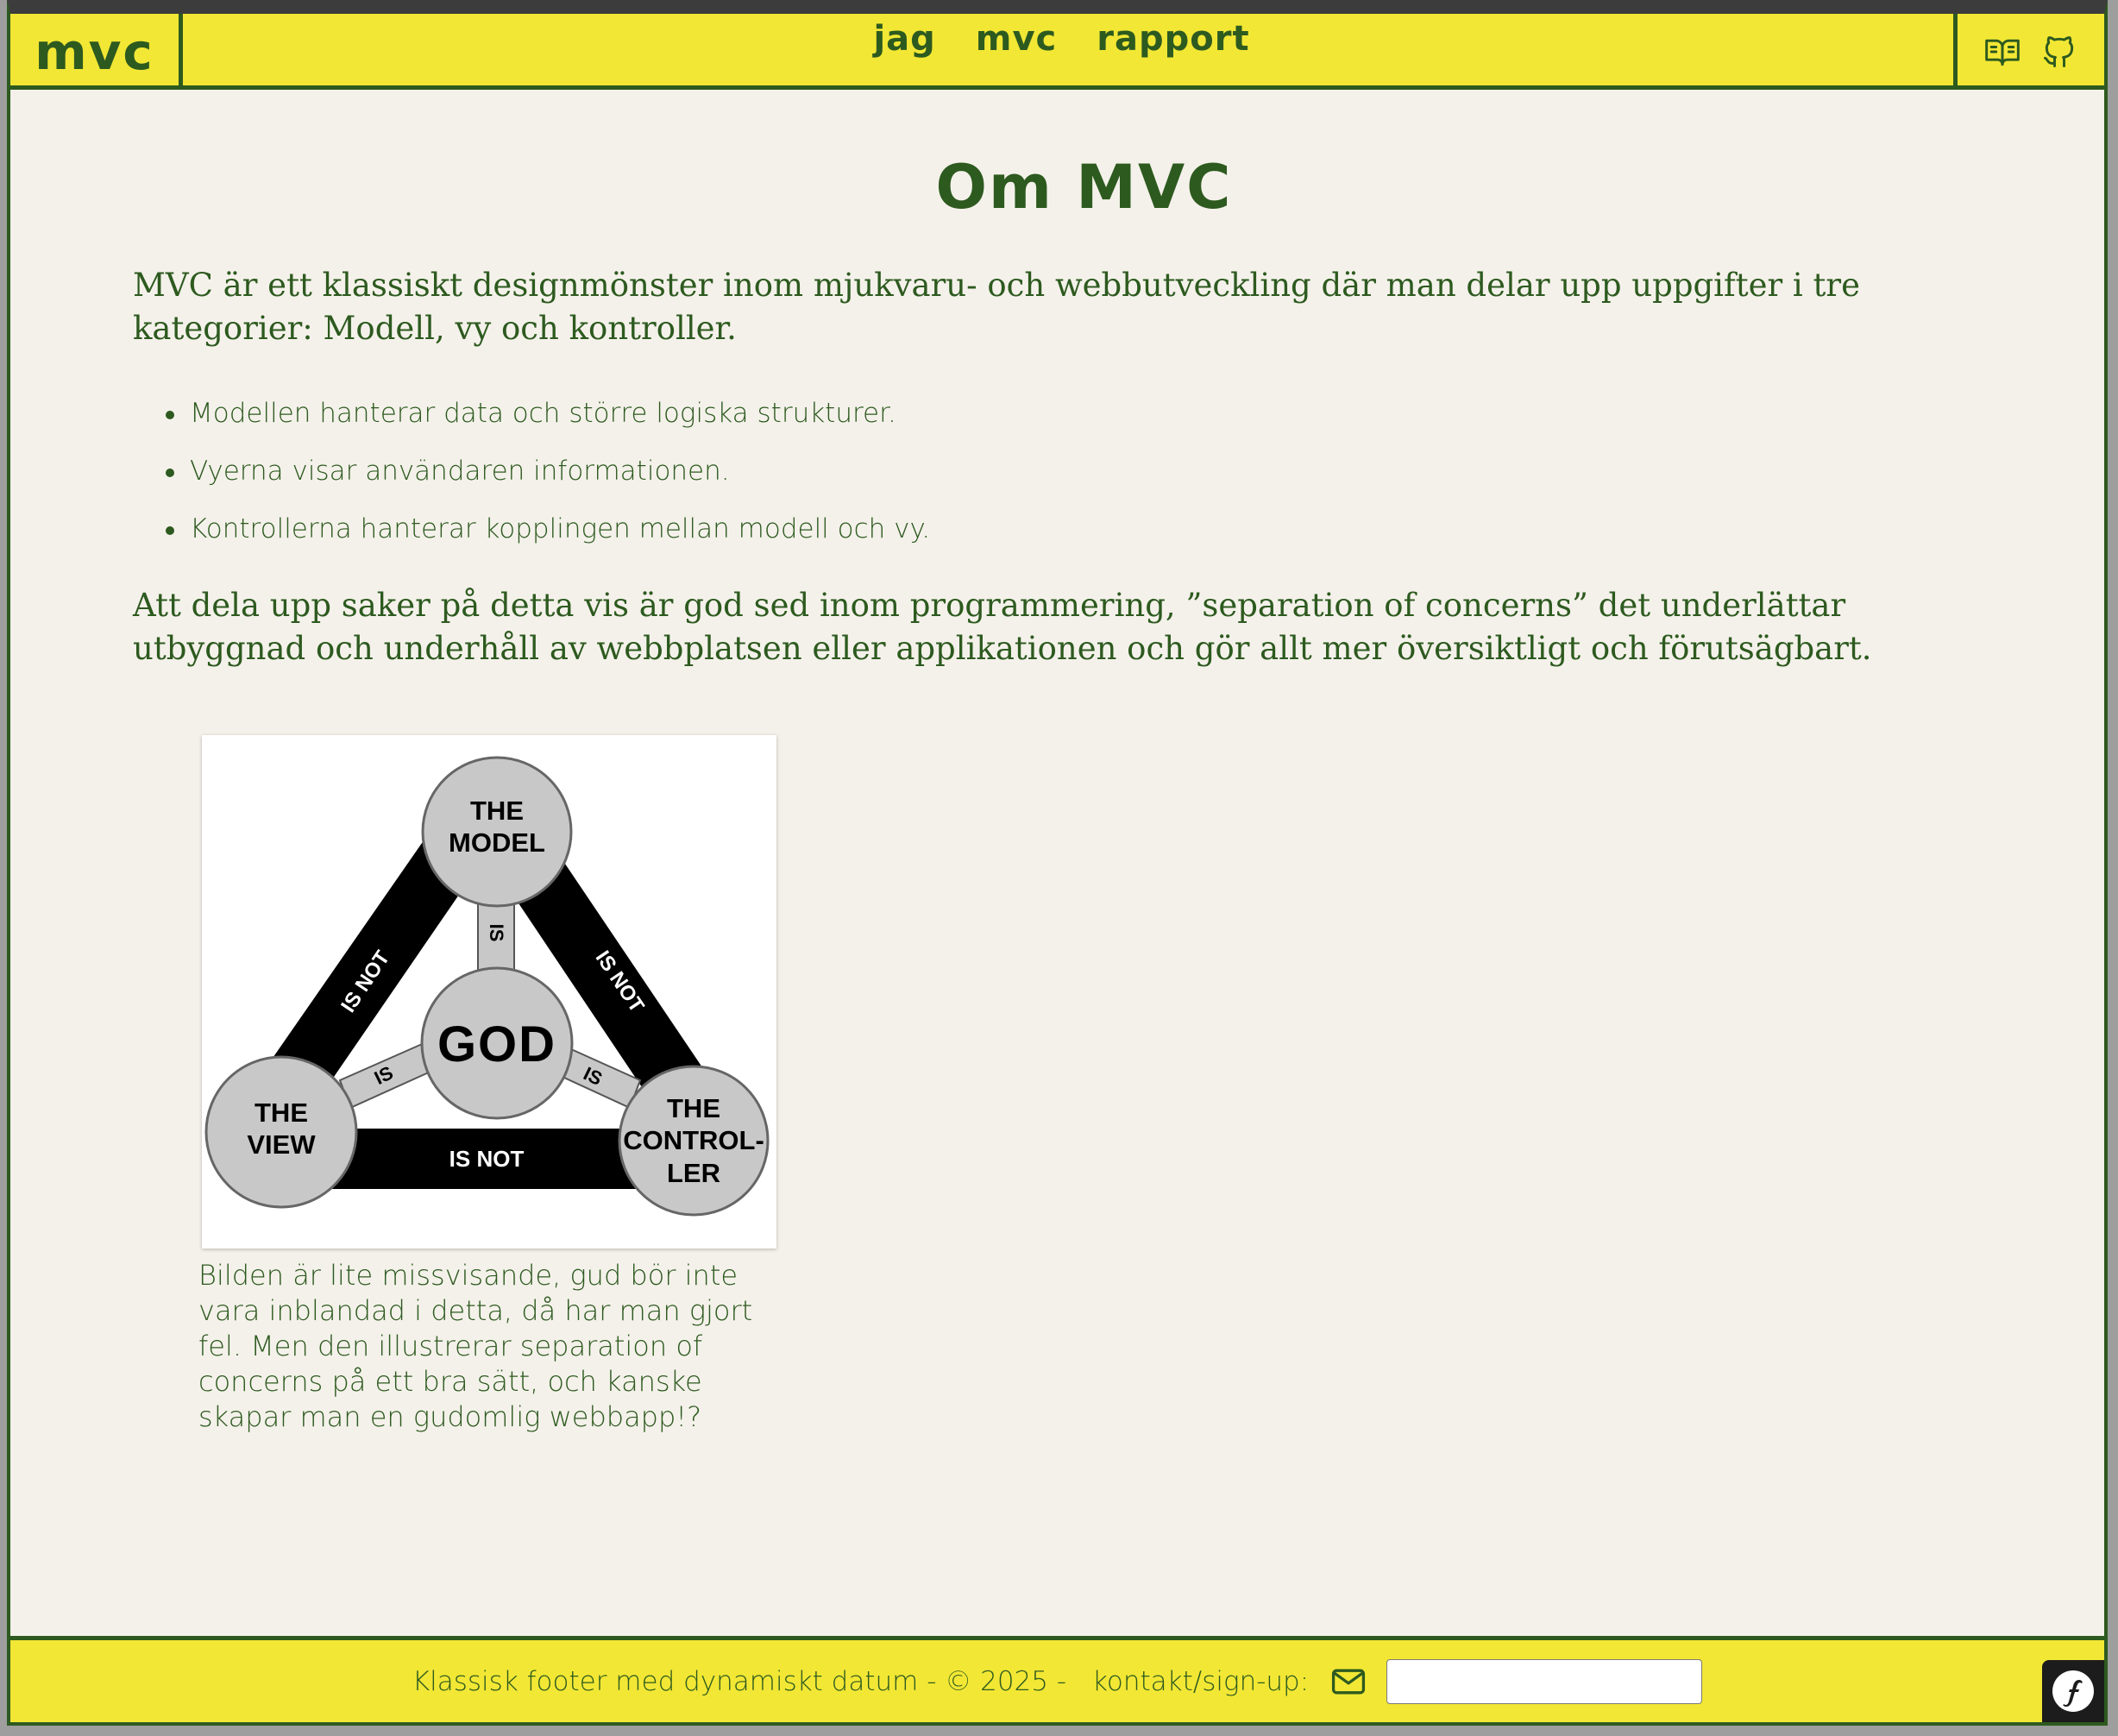  I want to click on mail-icon, so click(1348, 1682).